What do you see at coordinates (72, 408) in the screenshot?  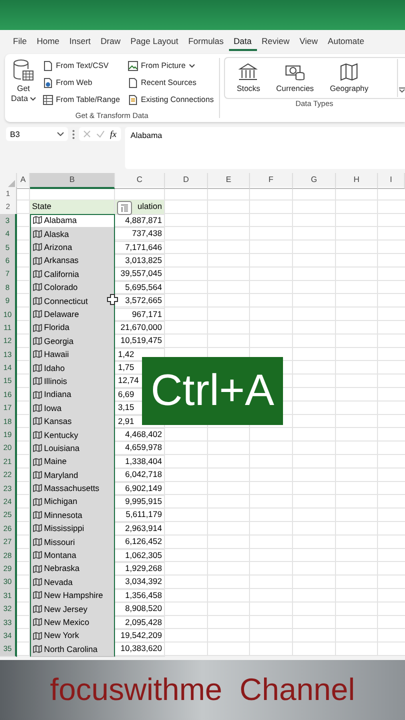 I see `table-cell: Iowa` at bounding box center [72, 408].